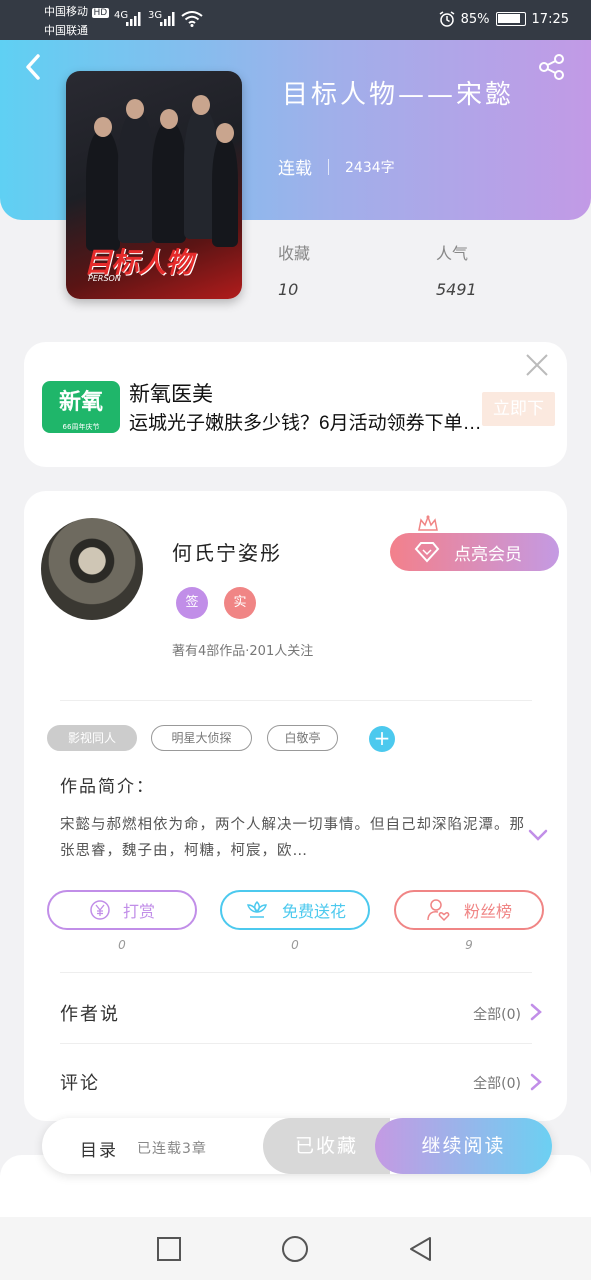  I want to click on flower-count: 0, so click(295, 945).